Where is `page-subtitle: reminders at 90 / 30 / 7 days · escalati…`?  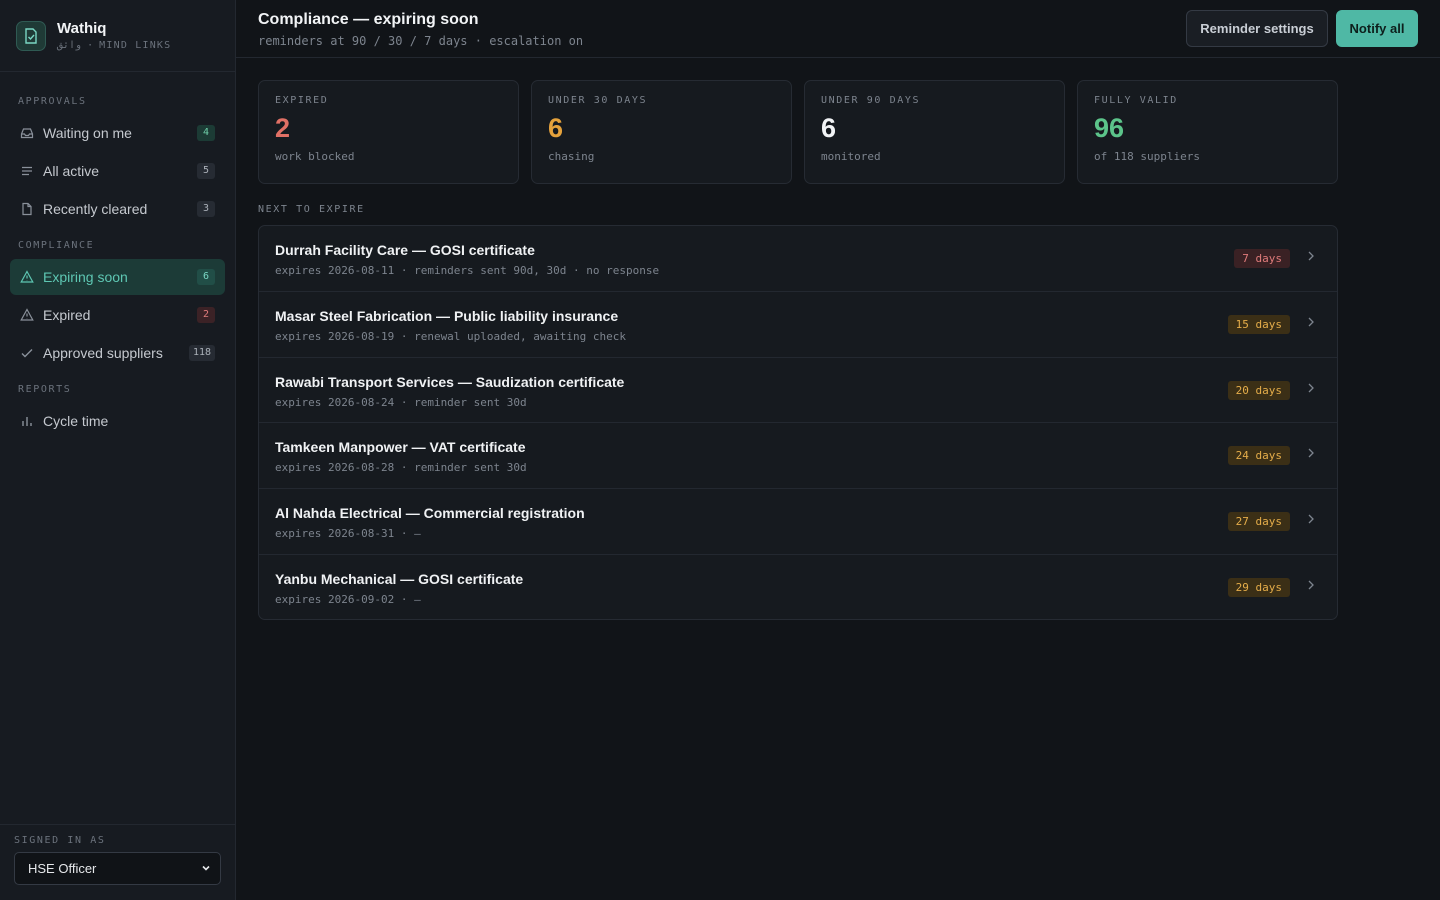
page-subtitle: reminders at 90 / 30 / 7 days · escalati… is located at coordinates (421, 41).